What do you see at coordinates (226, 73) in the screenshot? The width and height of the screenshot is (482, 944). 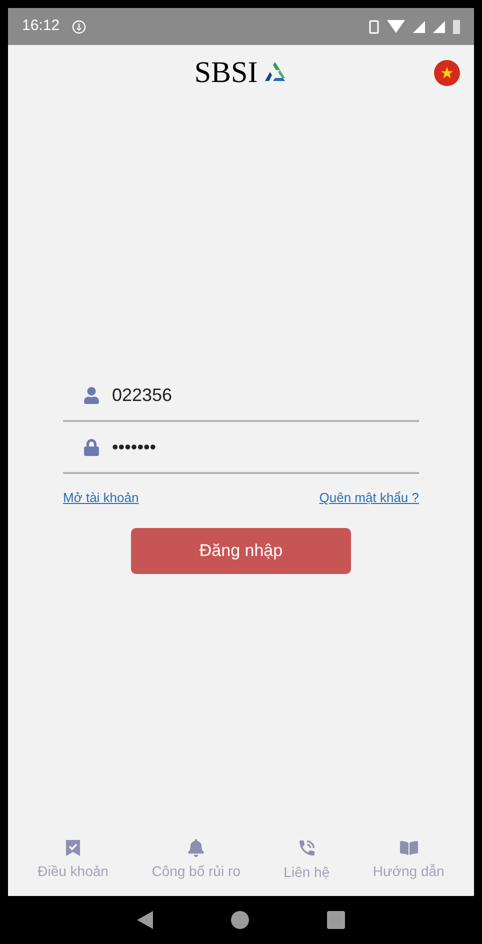 I see `logo-text: SBSI` at bounding box center [226, 73].